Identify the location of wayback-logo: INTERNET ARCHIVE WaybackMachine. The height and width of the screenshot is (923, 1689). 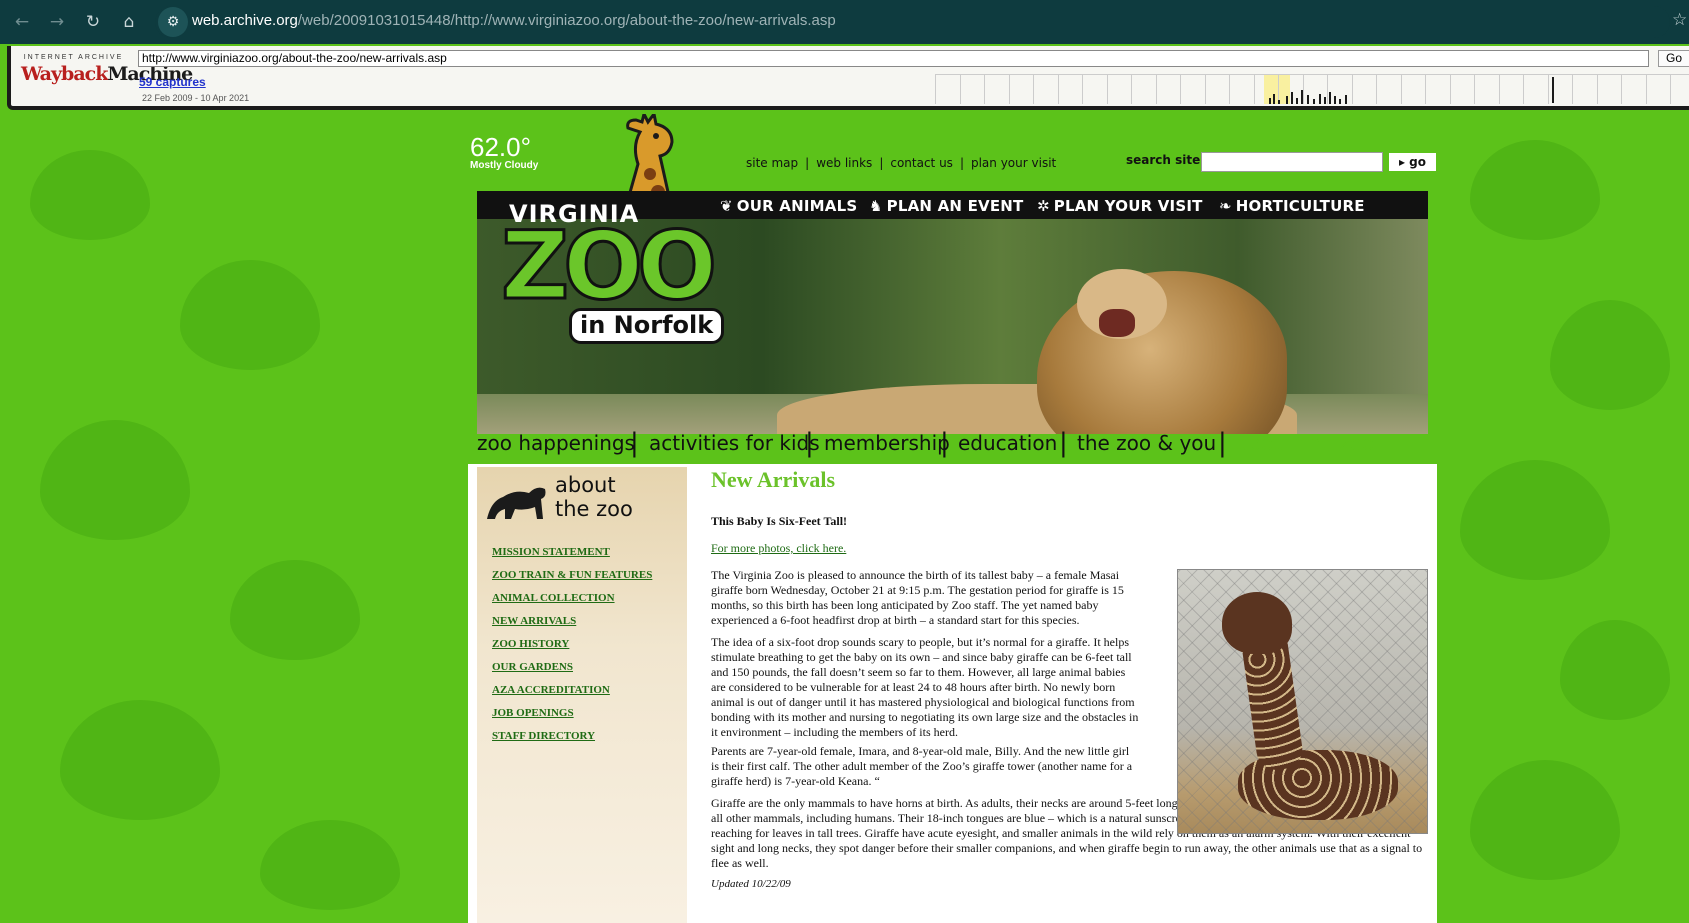
(107, 75).